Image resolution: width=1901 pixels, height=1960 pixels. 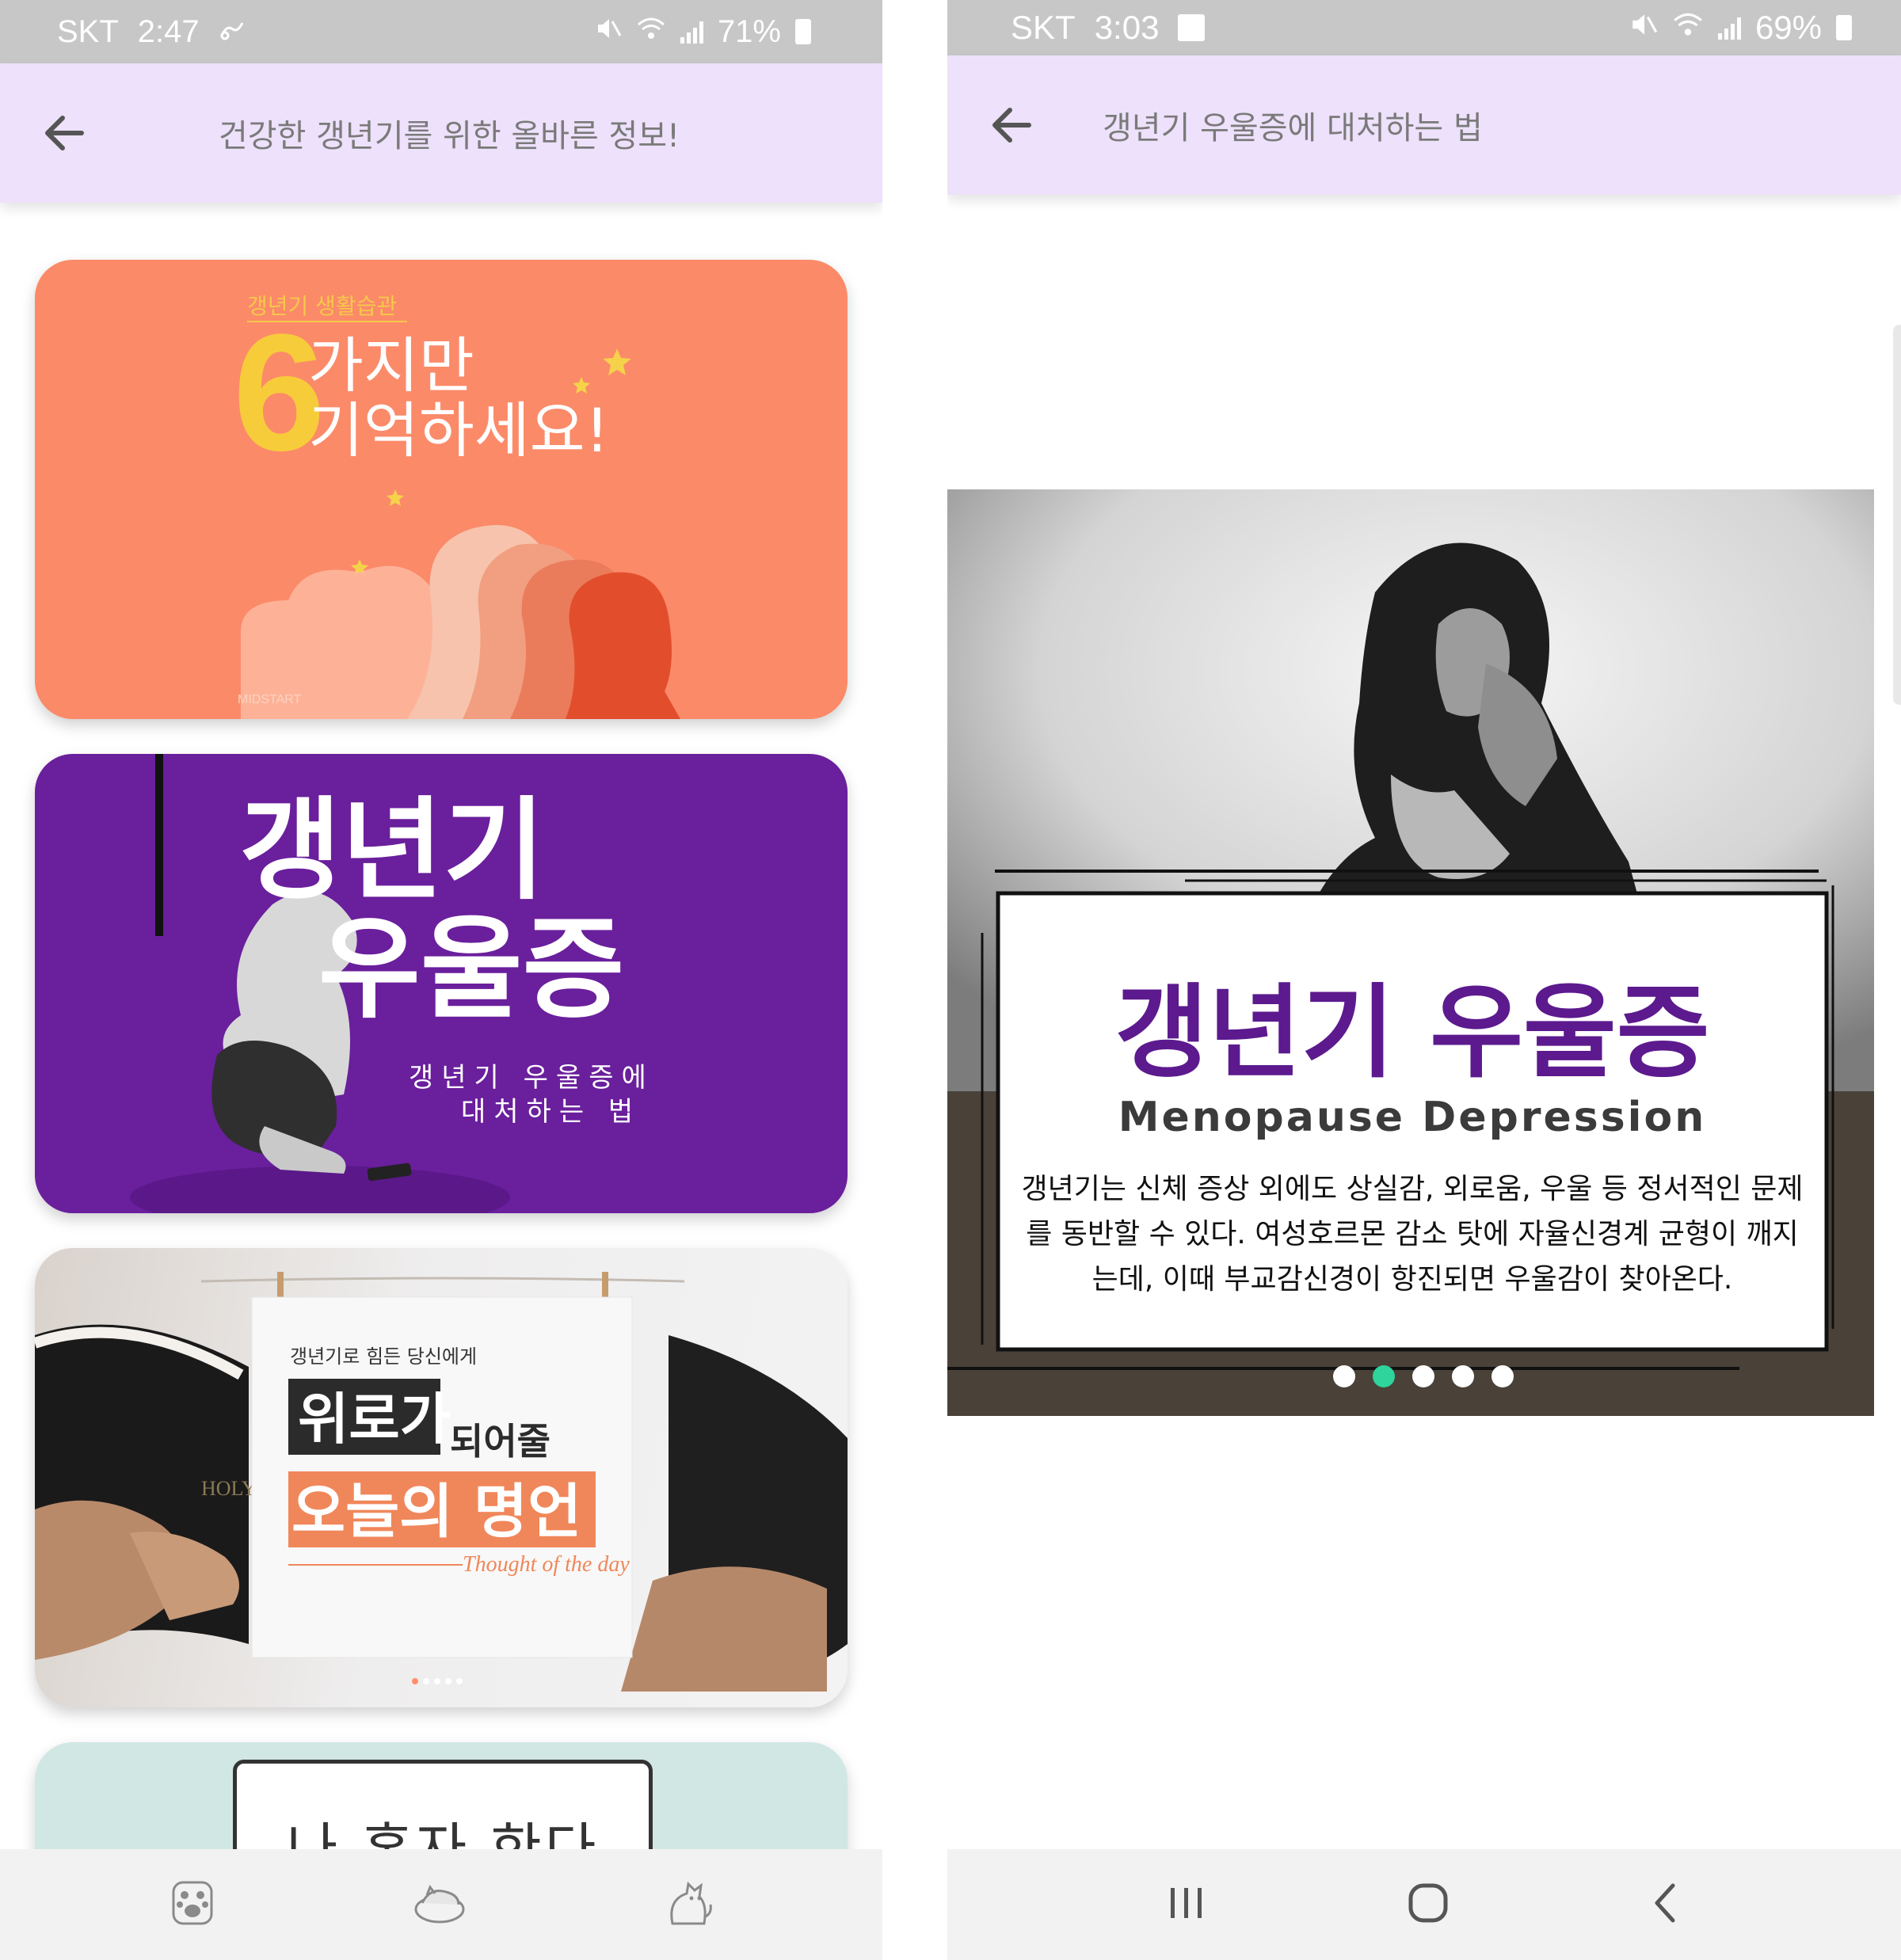 What do you see at coordinates (532, 1078) in the screenshot?
I see `card2-subtitle-line1: 갱년기 우울증에` at bounding box center [532, 1078].